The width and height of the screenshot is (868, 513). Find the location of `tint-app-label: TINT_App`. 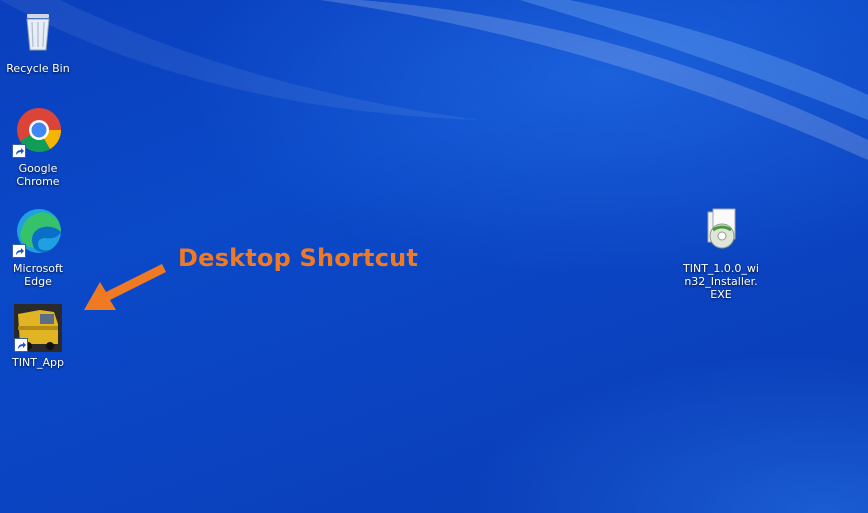

tint-app-label: TINT_App is located at coordinates (38, 362).